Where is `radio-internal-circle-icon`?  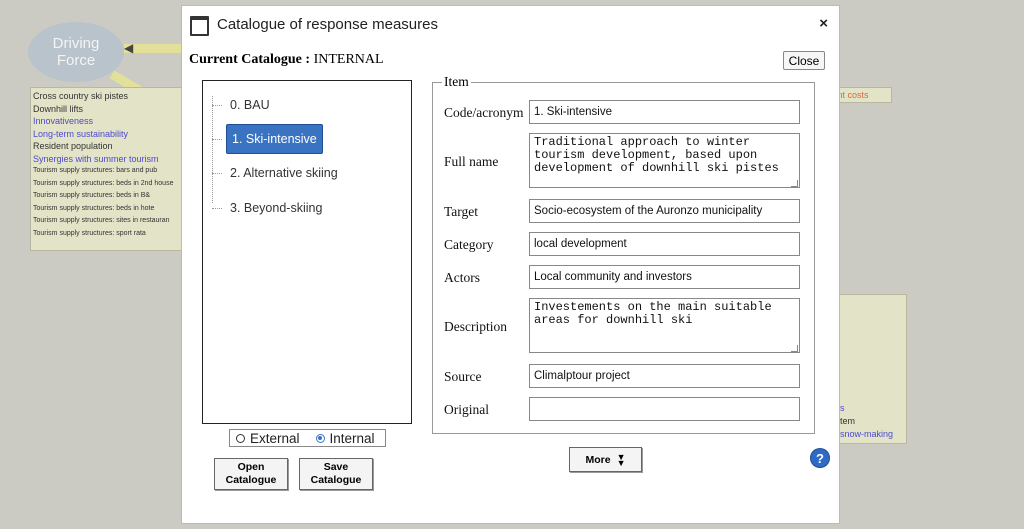
radio-internal-circle-icon is located at coordinates (320, 438).